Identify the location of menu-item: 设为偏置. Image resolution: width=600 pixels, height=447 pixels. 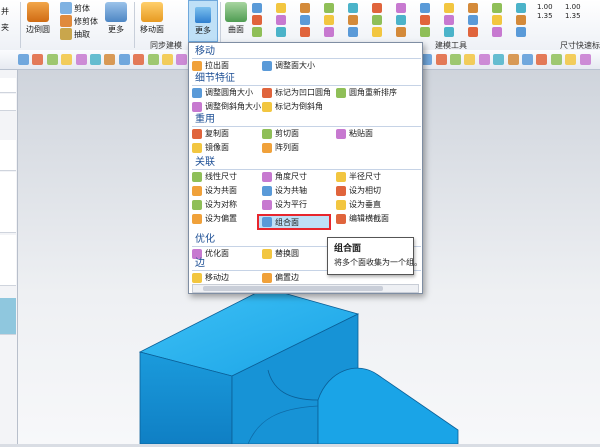
(214, 218).